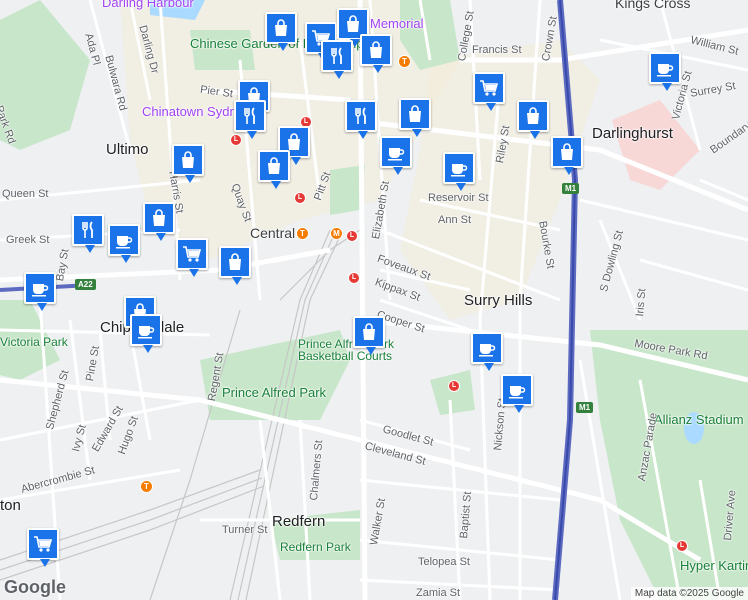 This screenshot has height=600, width=748. Describe the element at coordinates (444, 562) in the screenshot. I see `street-label: Telopea St` at that location.